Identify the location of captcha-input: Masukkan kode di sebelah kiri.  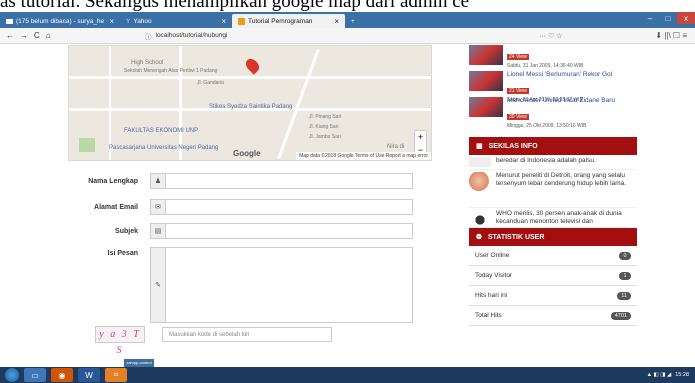
(247, 334).